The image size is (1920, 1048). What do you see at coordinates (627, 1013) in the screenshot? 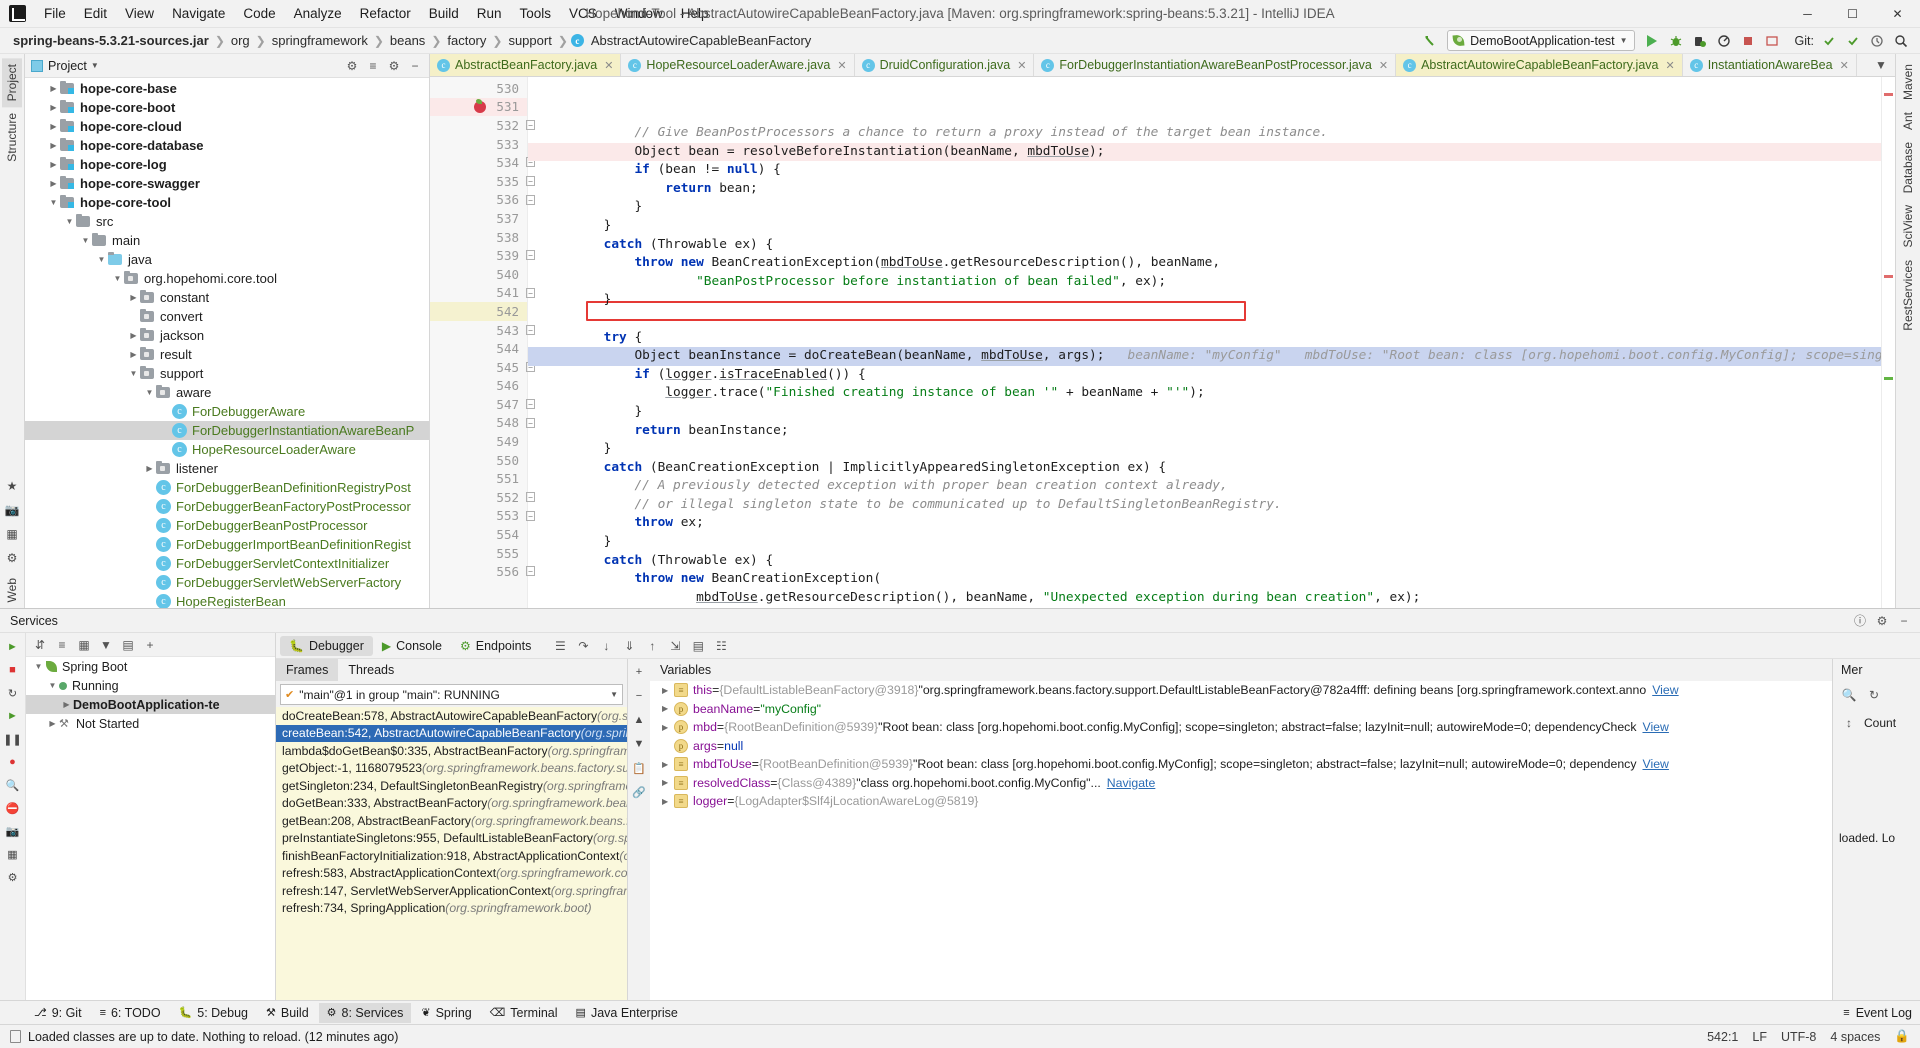
I see `tool-window-button: ▤ Java Enterprise` at bounding box center [627, 1013].